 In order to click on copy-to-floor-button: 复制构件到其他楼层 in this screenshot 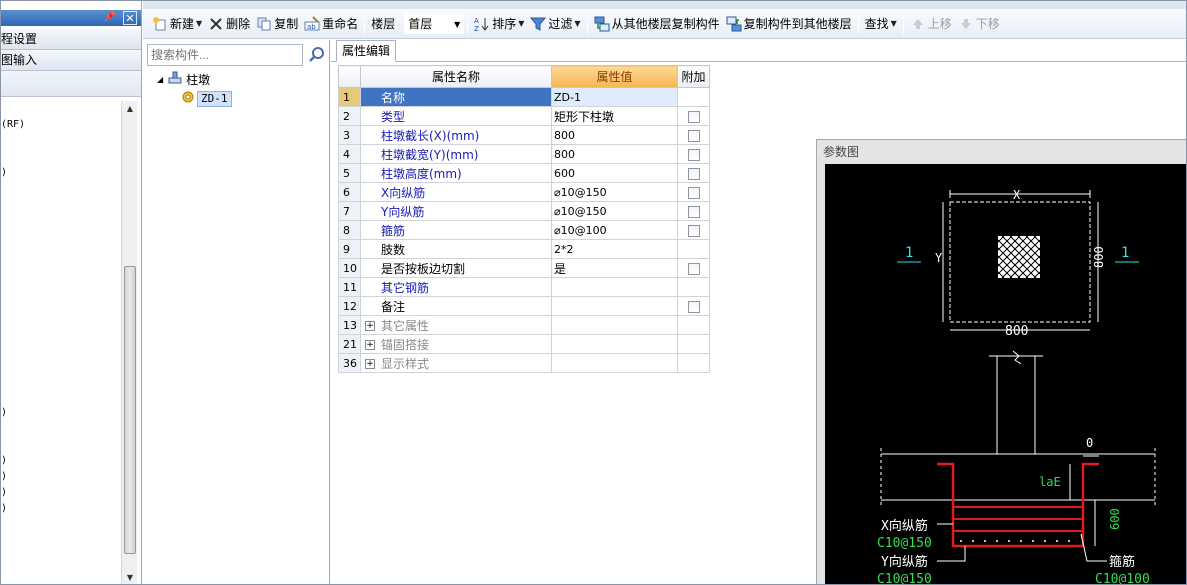, I will do `click(789, 24)`.